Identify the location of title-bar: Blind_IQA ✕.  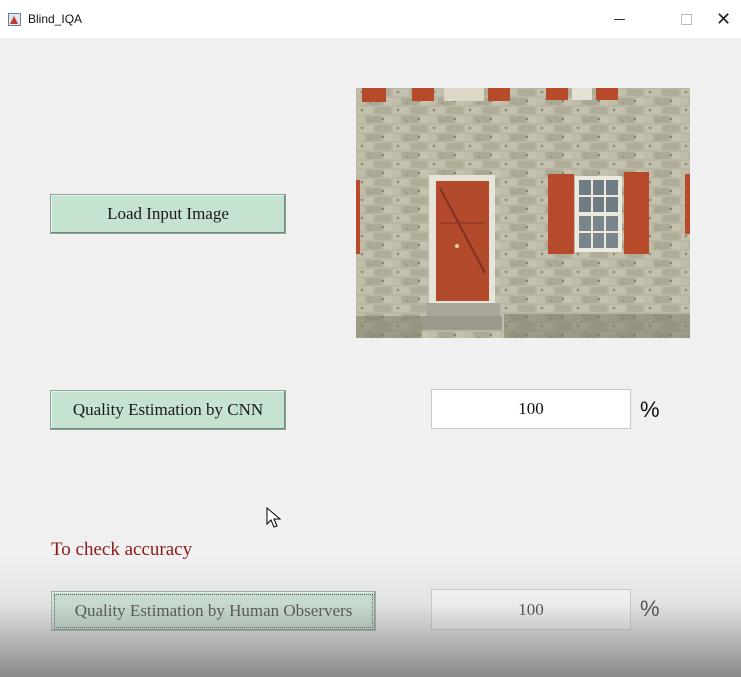
(370, 19).